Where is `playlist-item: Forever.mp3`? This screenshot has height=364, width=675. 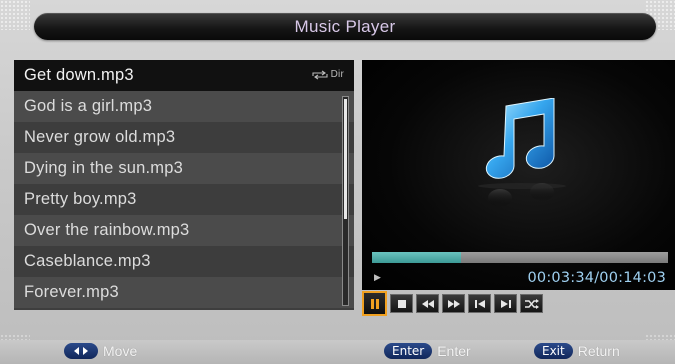
playlist-item: Forever.mp3 is located at coordinates (184, 292).